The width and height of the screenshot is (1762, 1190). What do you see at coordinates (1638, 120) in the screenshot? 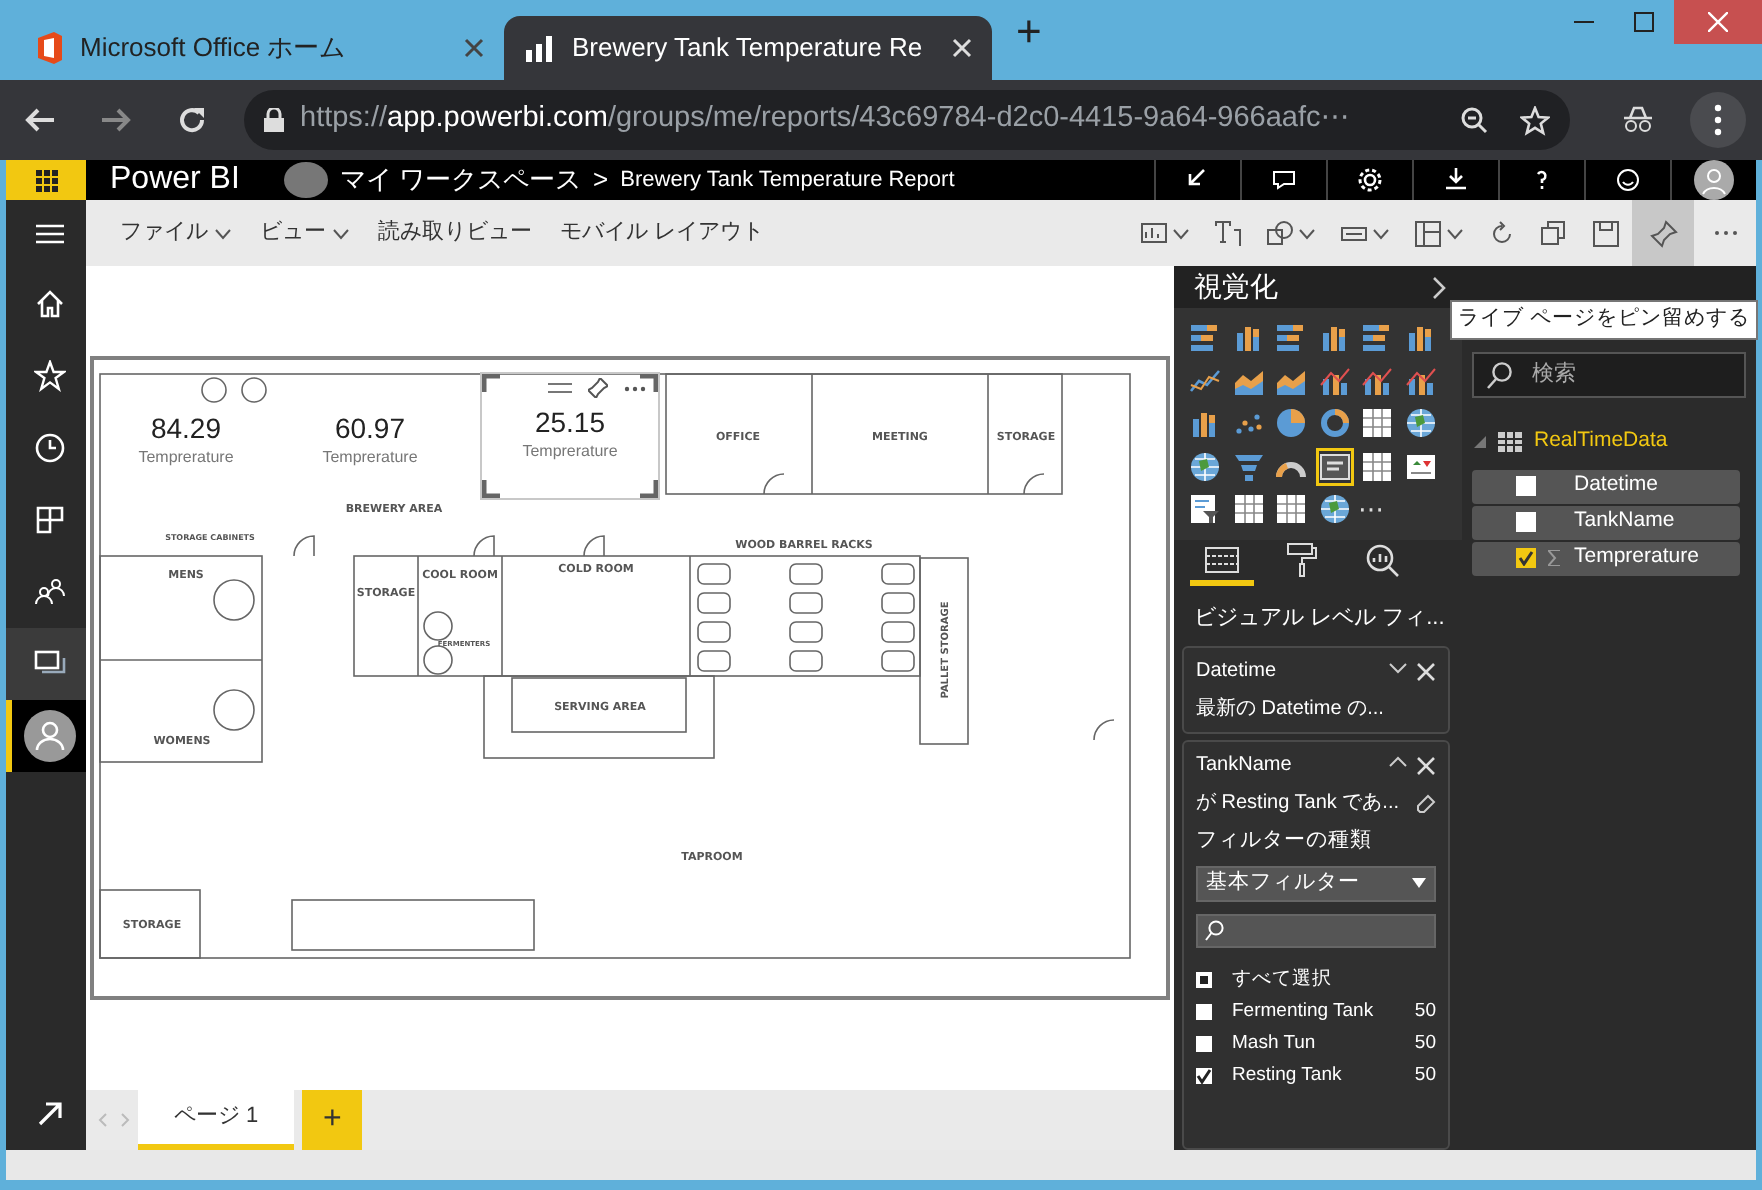
I see `extension-icon` at bounding box center [1638, 120].